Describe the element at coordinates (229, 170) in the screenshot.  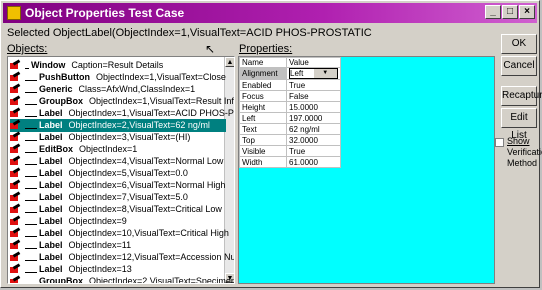
I see `objects-scrollbar: ▲ ▼` at that location.